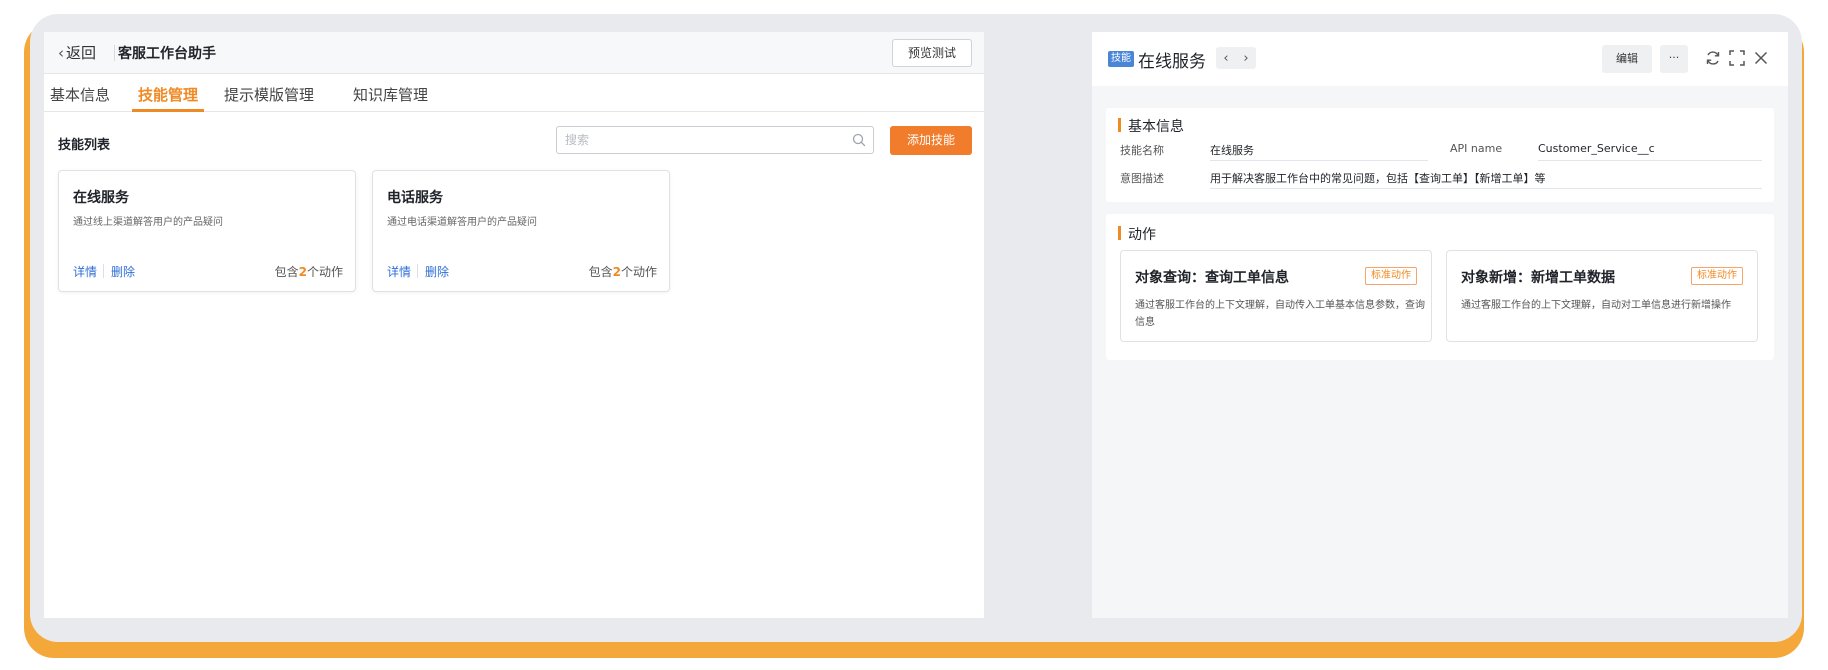 The width and height of the screenshot is (1828, 670). What do you see at coordinates (1232, 150) in the screenshot?
I see `skill-name-value: 在线服务` at bounding box center [1232, 150].